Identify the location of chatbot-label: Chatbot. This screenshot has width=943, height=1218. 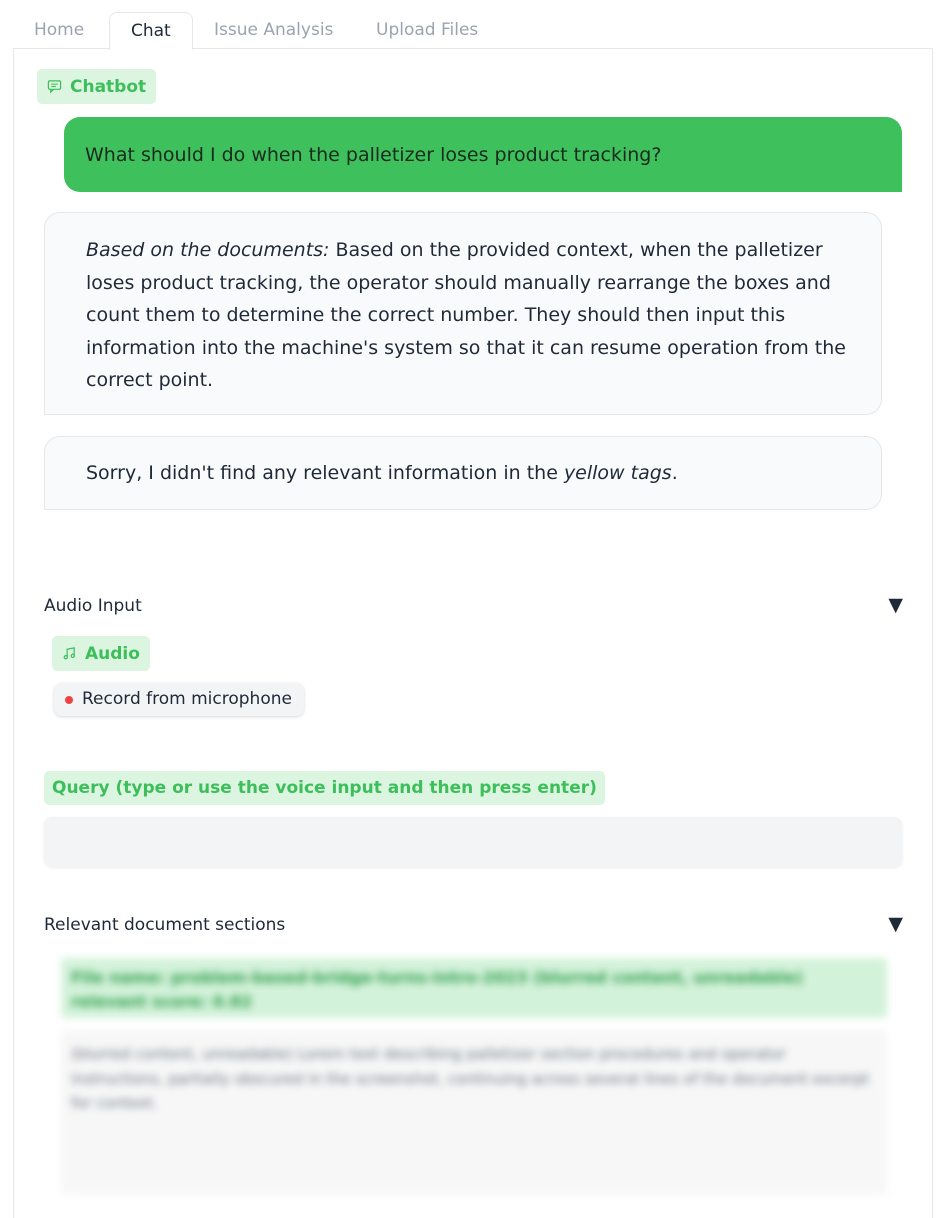
(97, 86).